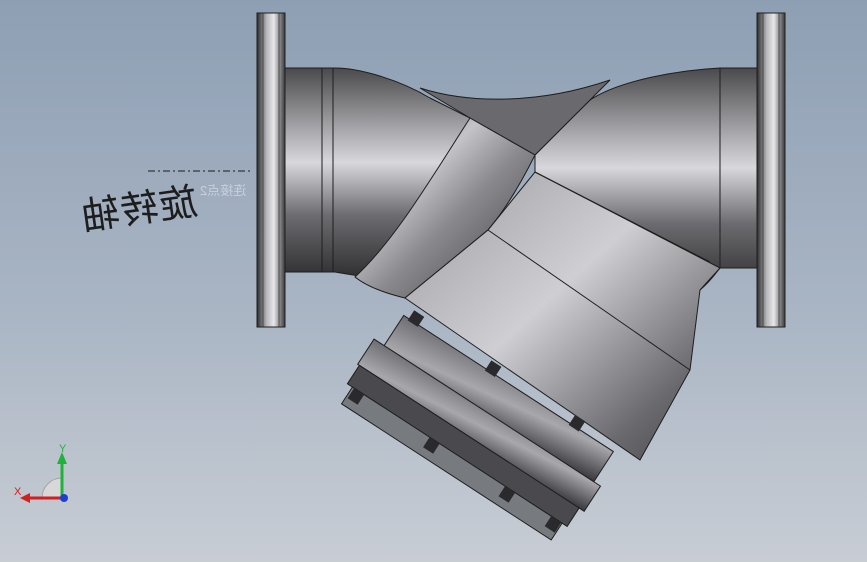 The width and height of the screenshot is (867, 562). I want to click on x-axis-label: X, so click(18, 492).